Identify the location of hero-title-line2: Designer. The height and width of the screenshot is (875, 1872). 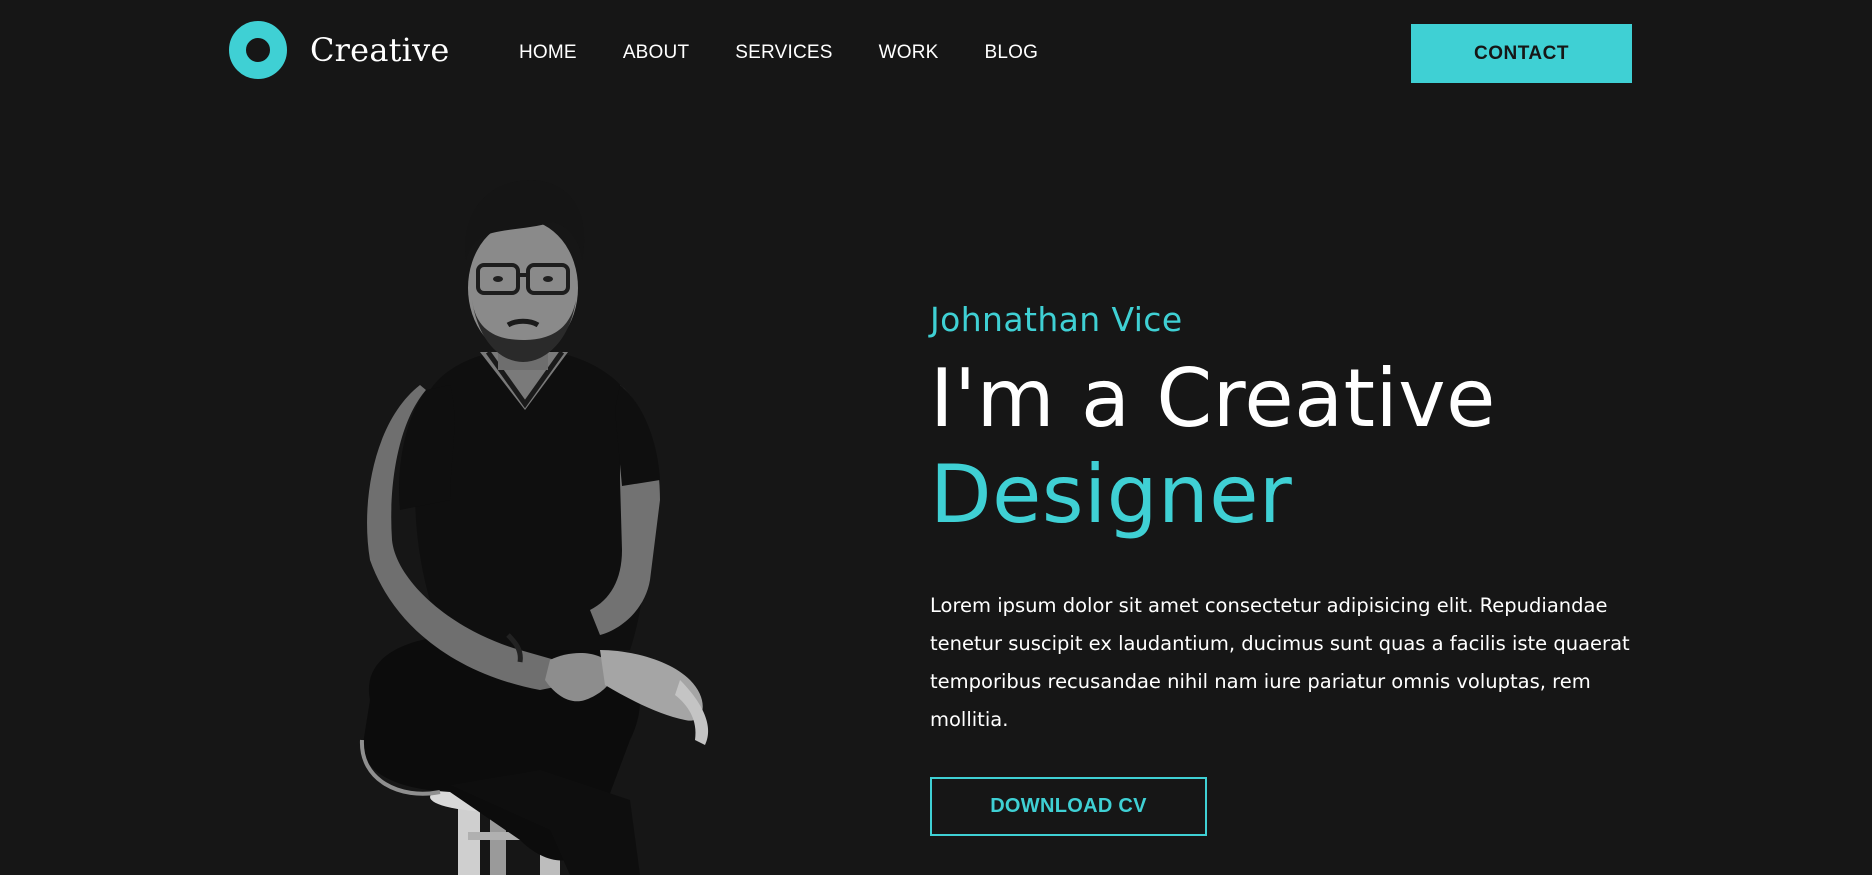
(1111, 494).